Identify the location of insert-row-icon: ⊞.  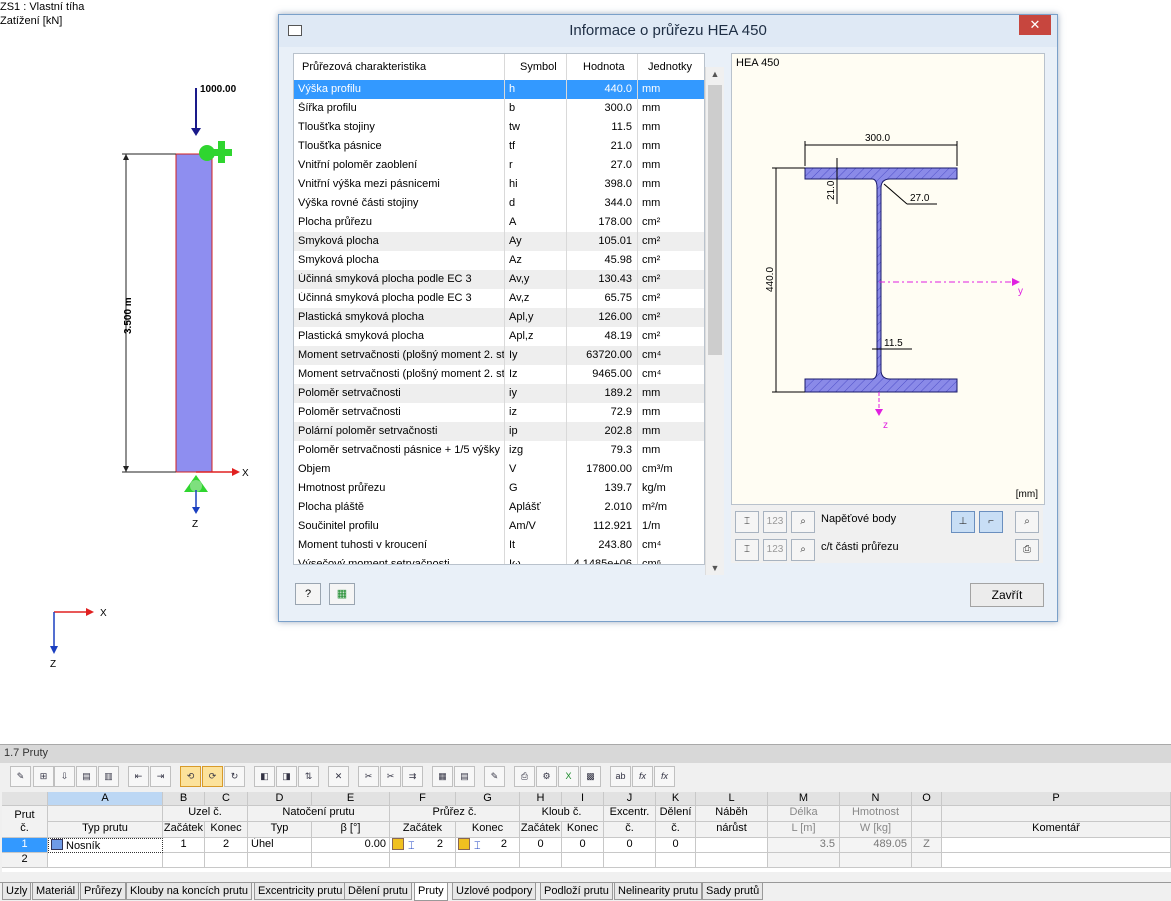
(43, 776).